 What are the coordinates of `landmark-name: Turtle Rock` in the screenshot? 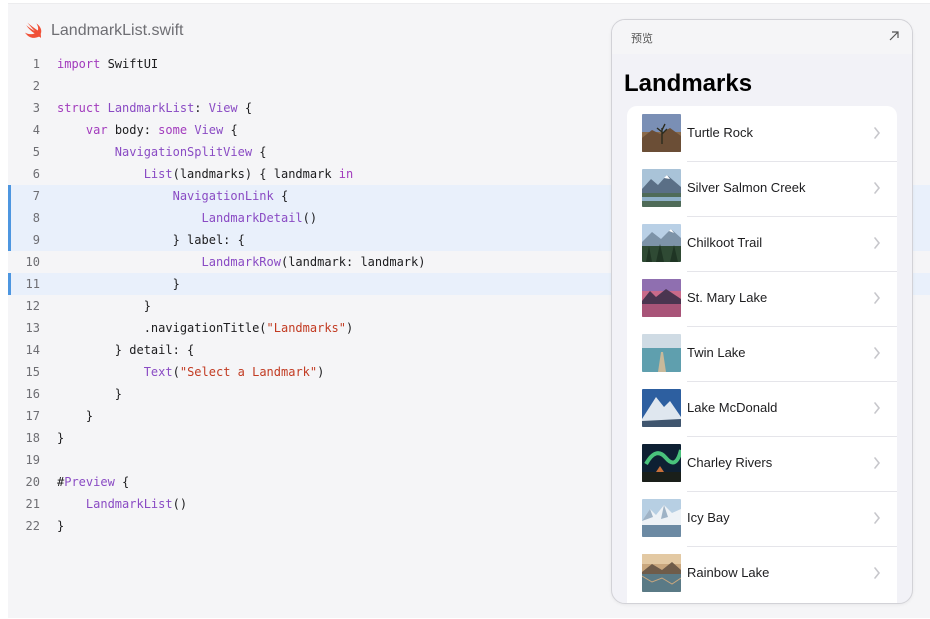 It's located at (720, 132).